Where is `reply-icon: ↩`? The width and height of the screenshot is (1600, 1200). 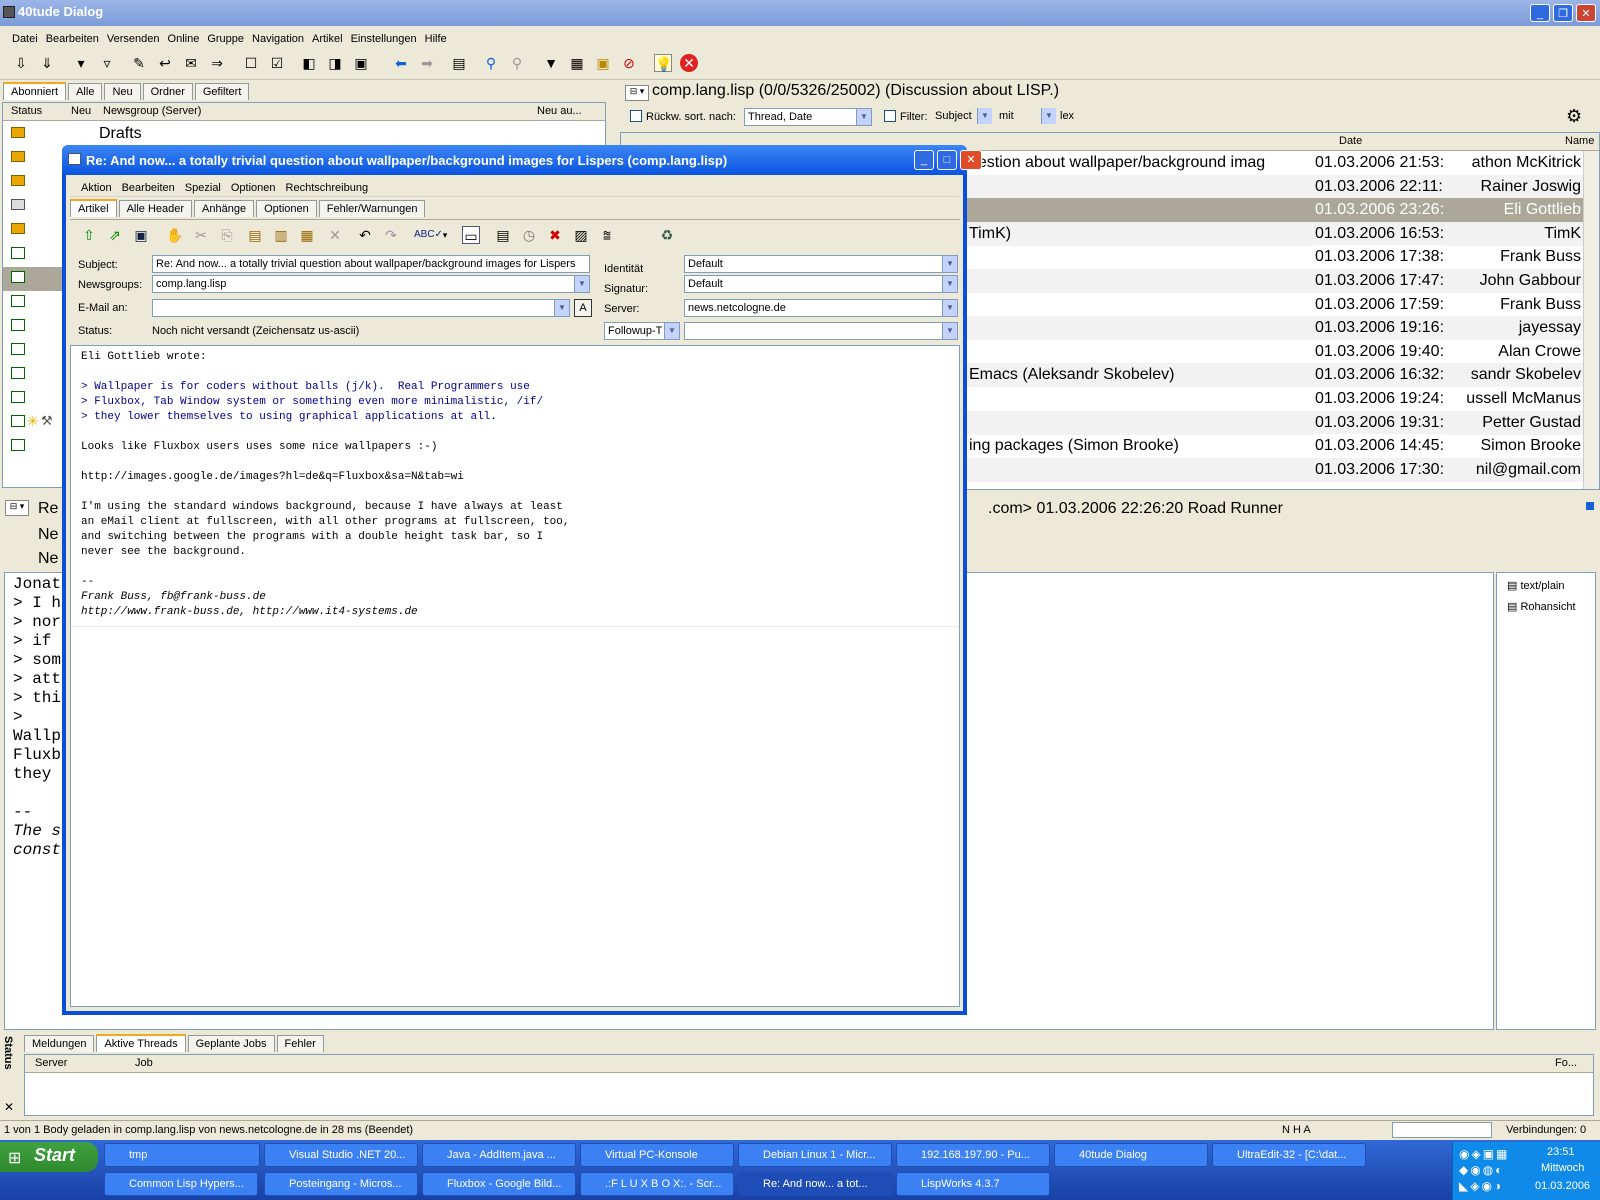 reply-icon: ↩ is located at coordinates (165, 63).